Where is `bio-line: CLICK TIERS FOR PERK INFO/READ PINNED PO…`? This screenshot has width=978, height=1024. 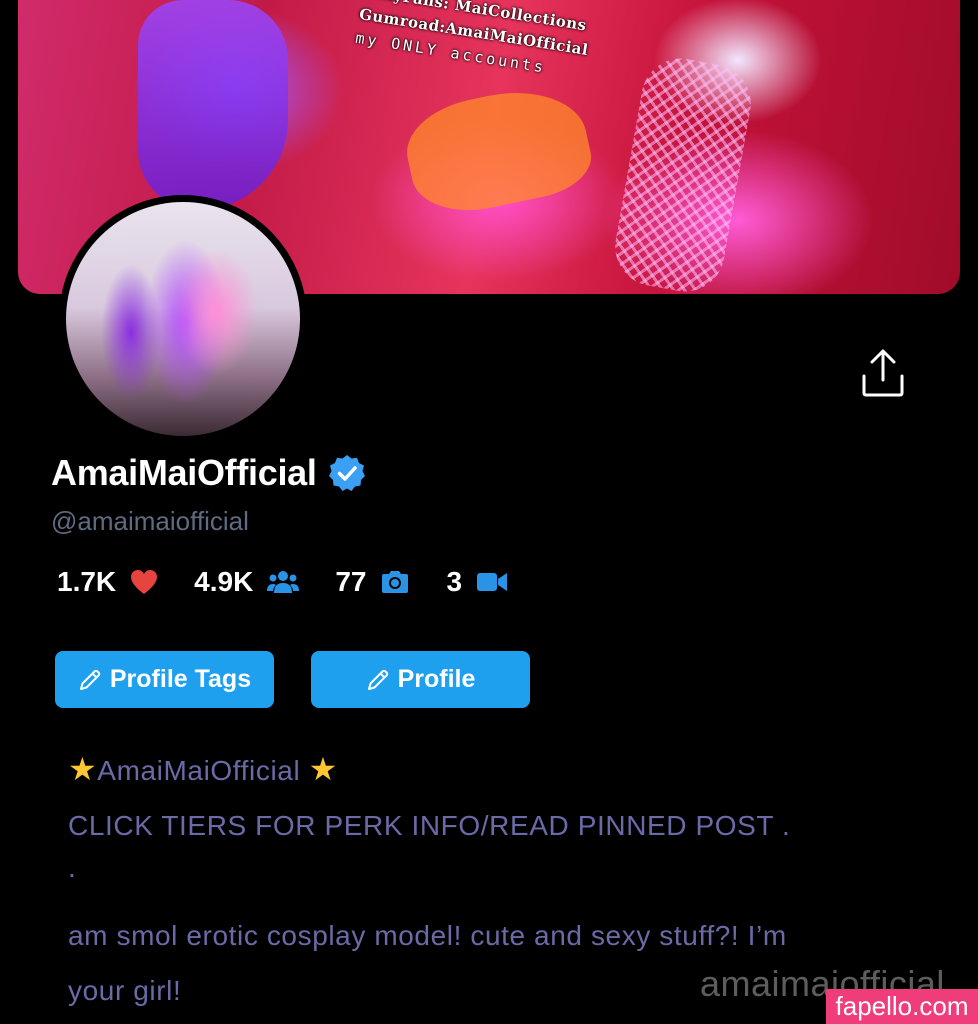
bio-line: CLICK TIERS FOR PERK INFO/READ PINNED PO… is located at coordinates (429, 825).